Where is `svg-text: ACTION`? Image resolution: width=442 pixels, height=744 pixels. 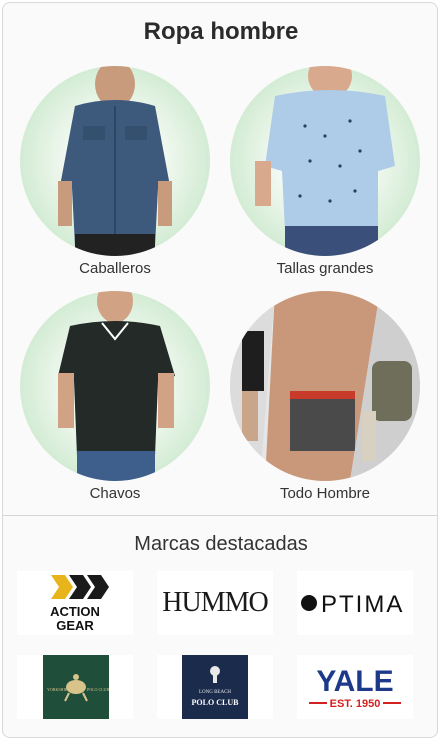
svg-text: ACTION is located at coordinates (75, 611).